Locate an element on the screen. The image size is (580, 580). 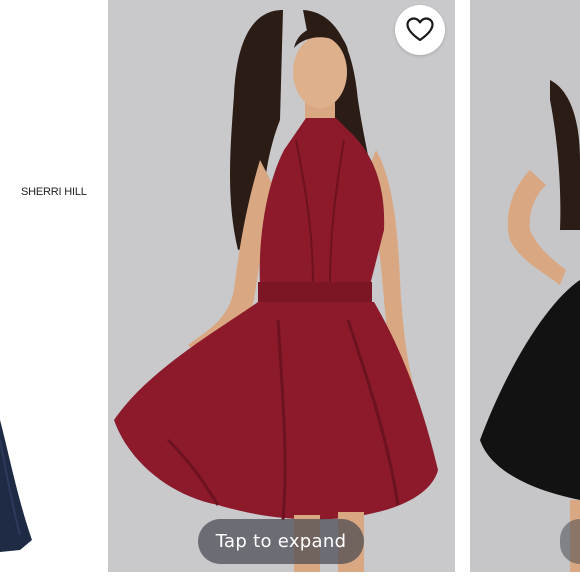
tap-to-expand-label: Tap to expand is located at coordinates (281, 541).